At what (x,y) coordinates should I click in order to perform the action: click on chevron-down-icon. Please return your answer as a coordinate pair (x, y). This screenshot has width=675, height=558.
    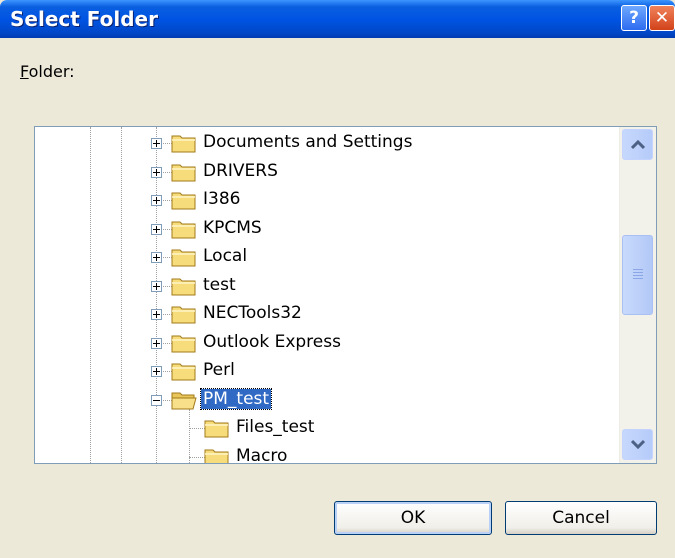
    Looking at the image, I should click on (638, 444).